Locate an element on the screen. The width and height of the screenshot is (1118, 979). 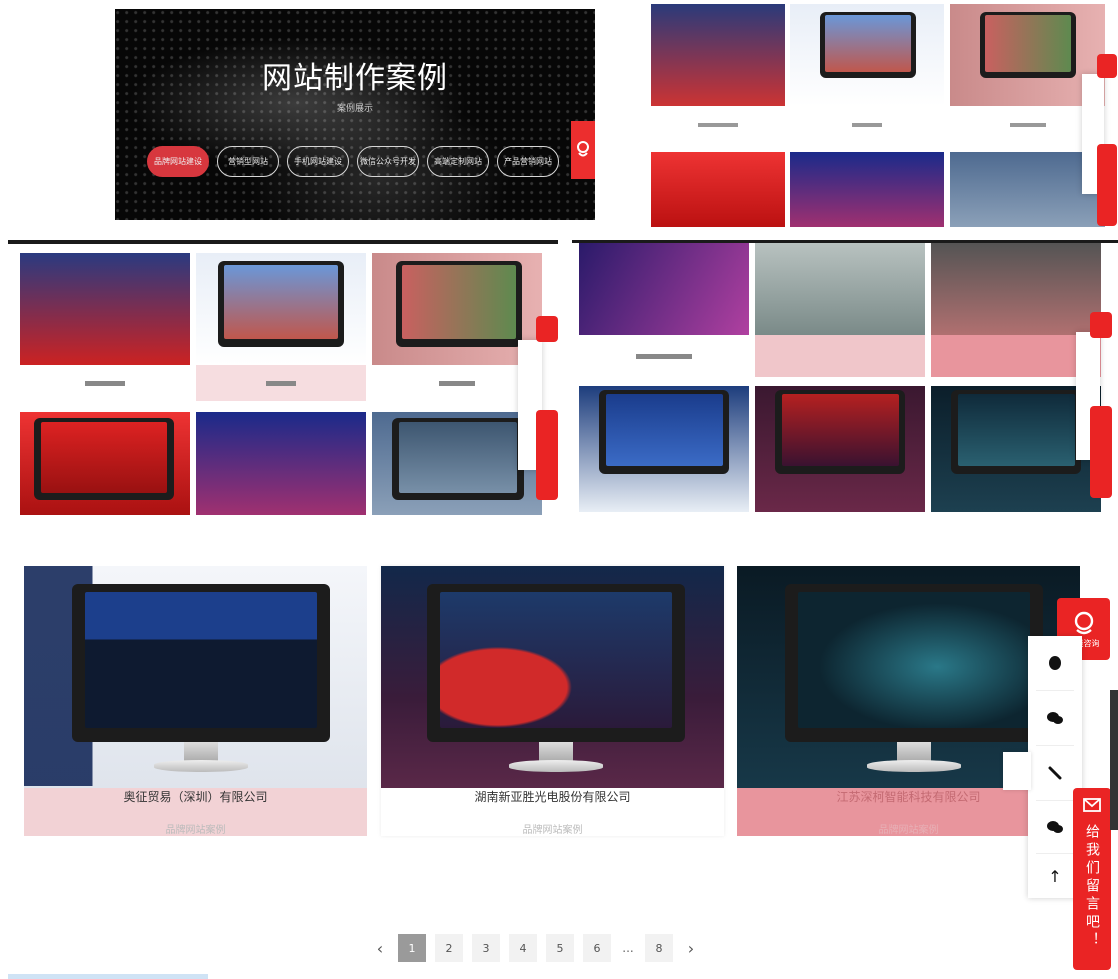
category-pill: 高端定制网站 is located at coordinates (458, 161).